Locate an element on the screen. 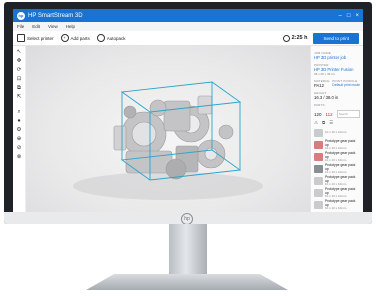  left-toolbar: ↖ ✥ ⟳ ⊡ ⧉ ⇱ ⌕ ● ⚙ ⊕ ⊘ ⊗ is located at coordinates (19, 129).